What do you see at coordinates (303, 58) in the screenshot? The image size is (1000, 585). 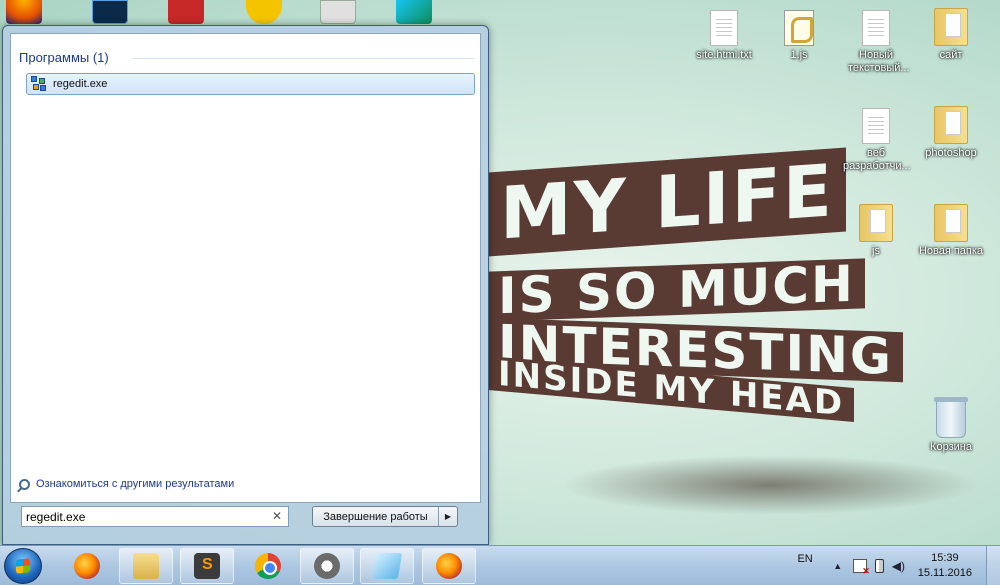 I see `section-divider` at bounding box center [303, 58].